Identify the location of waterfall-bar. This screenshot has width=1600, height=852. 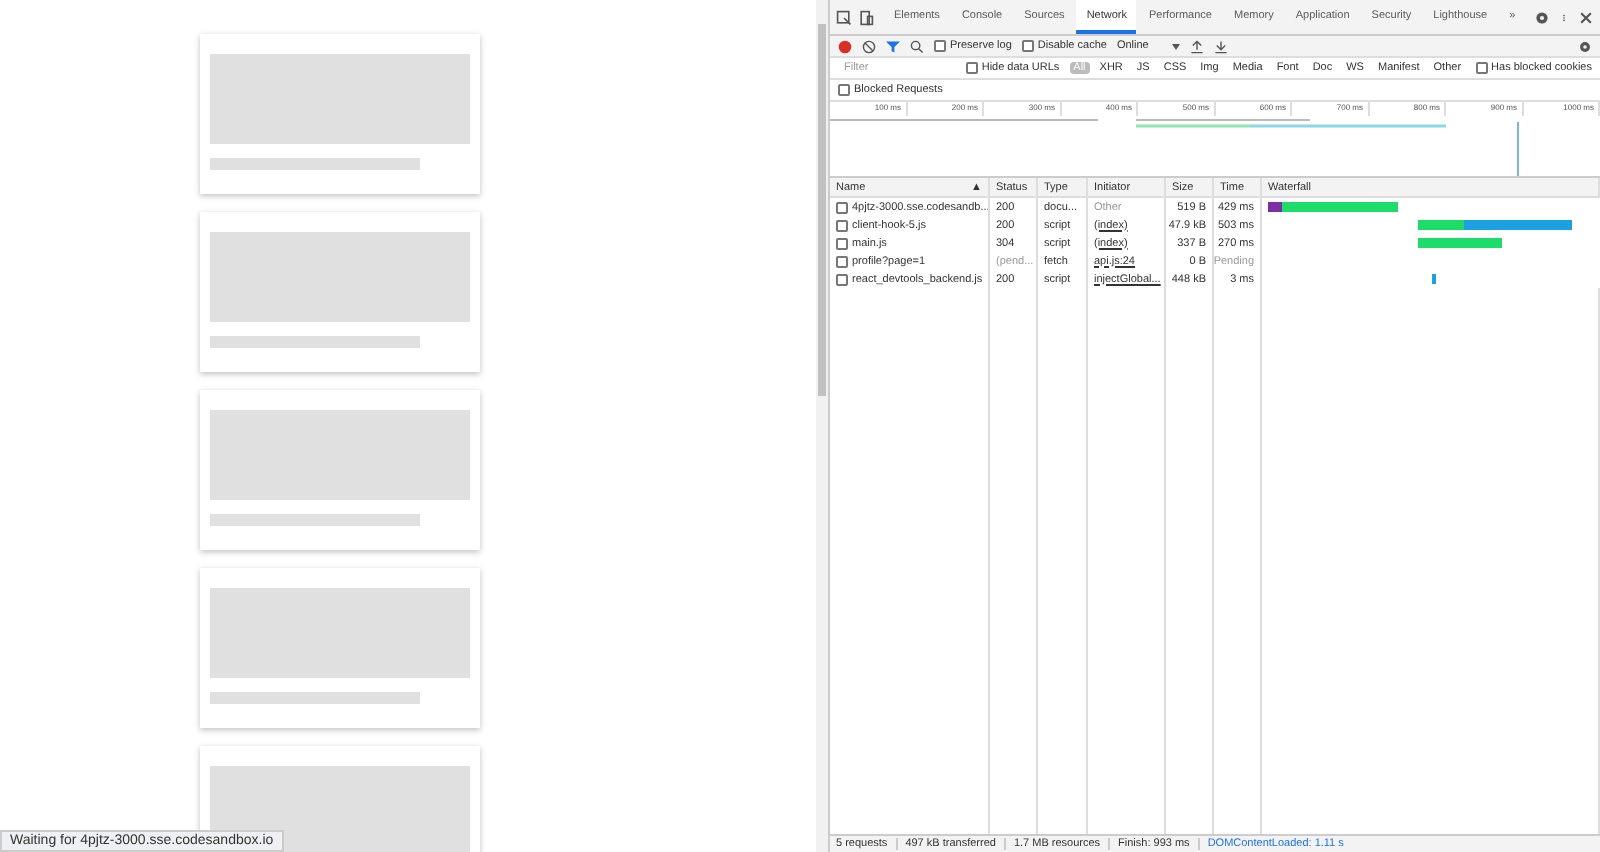
(1459, 243).